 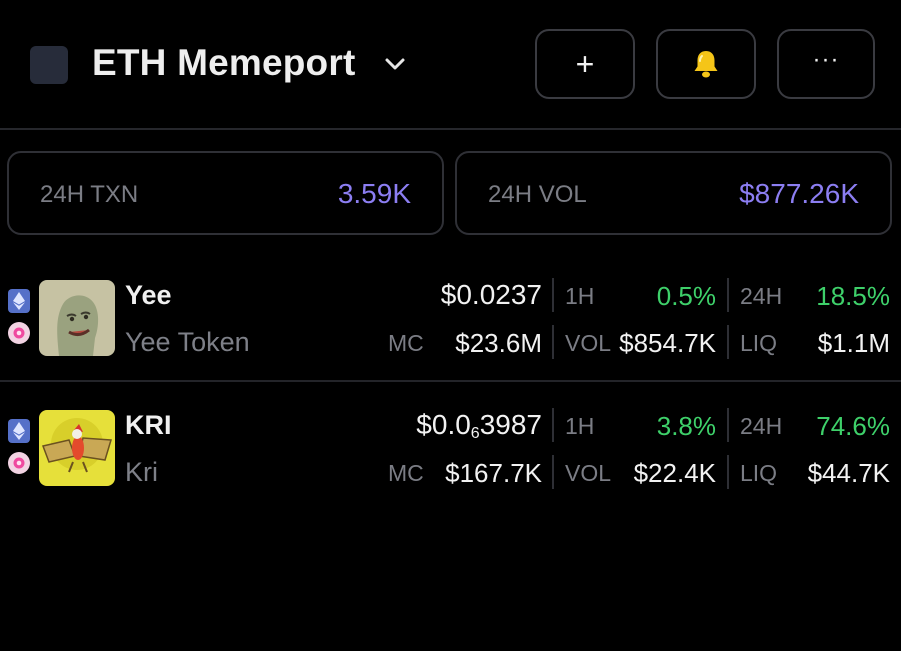 I want to click on volume: $854.7K, so click(x=667, y=343).